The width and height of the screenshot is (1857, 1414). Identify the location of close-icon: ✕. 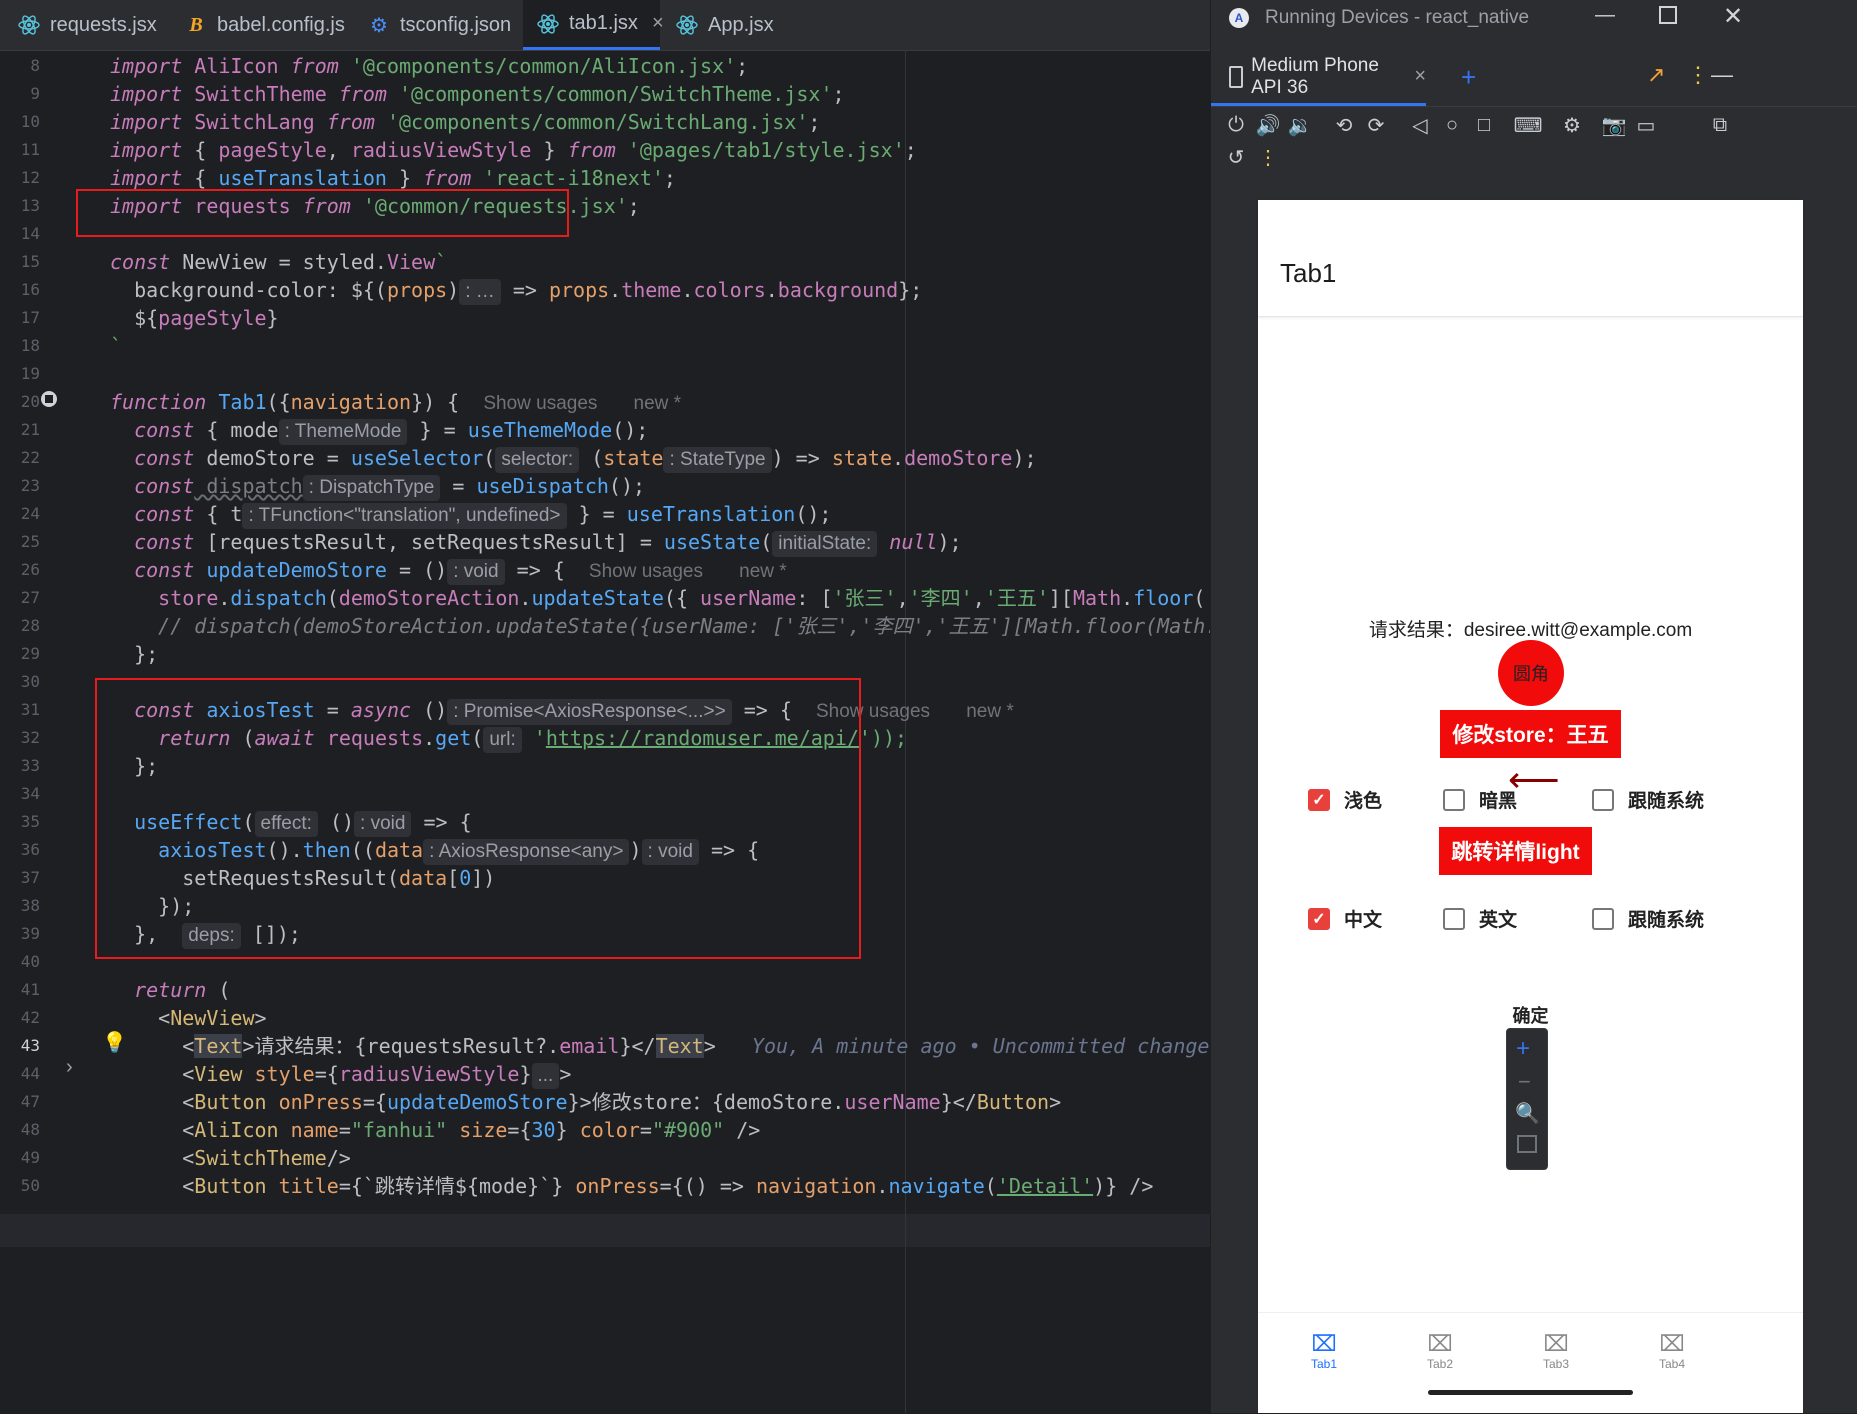
(1733, 16).